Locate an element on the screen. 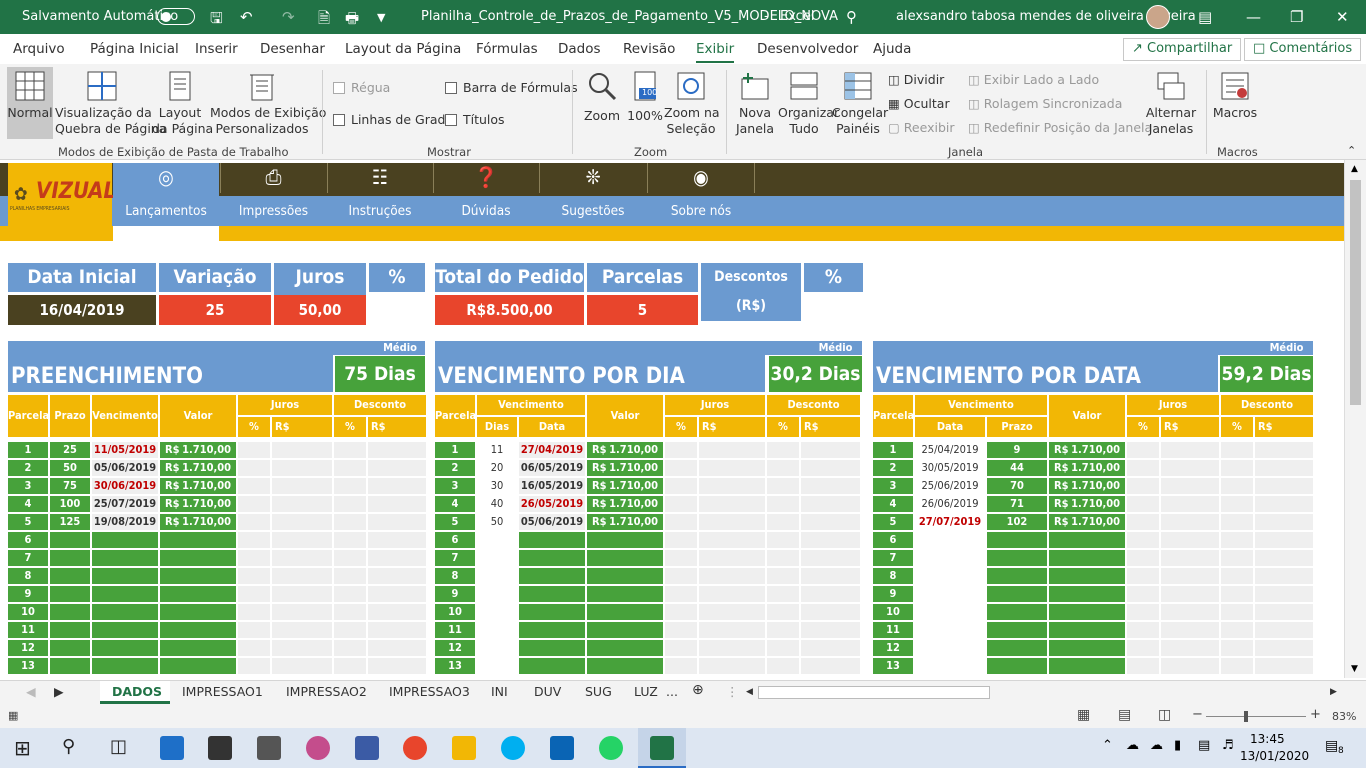 The width and height of the screenshot is (1366, 768). tab-desenvolvedor: Desenvolvedor is located at coordinates (807, 49).